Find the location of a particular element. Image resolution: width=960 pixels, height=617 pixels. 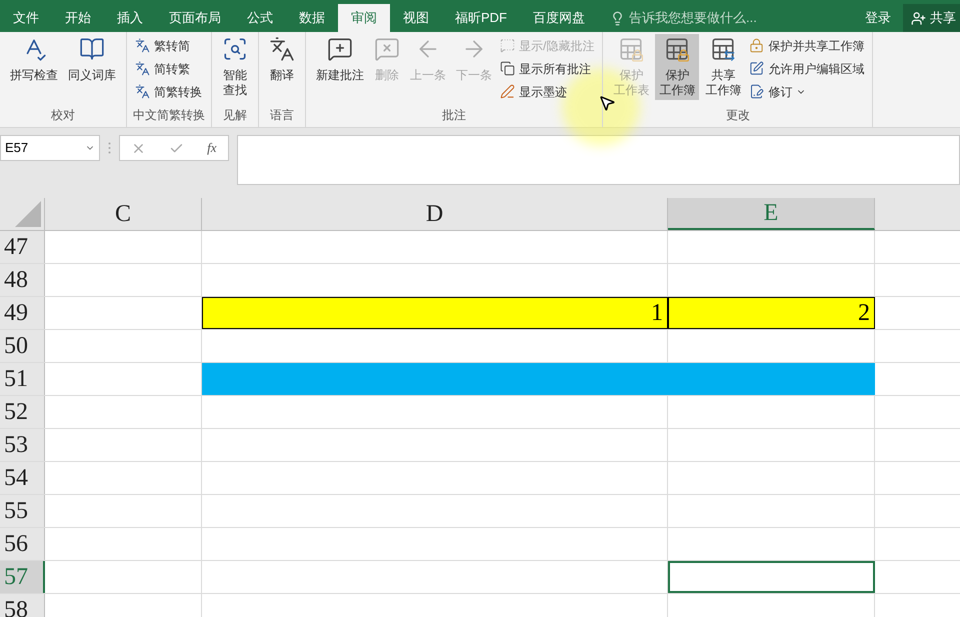

group-label: 校对 is located at coordinates (63, 115).